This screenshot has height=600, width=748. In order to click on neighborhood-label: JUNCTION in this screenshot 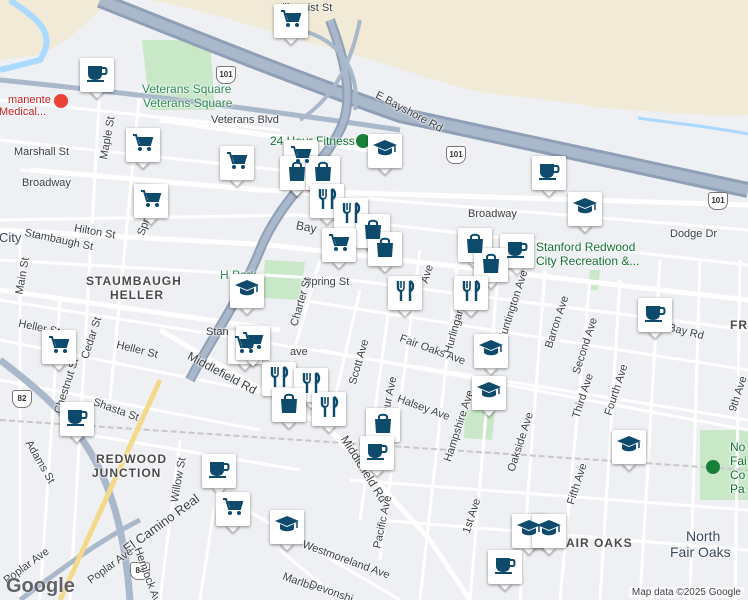, I will do `click(127, 473)`.